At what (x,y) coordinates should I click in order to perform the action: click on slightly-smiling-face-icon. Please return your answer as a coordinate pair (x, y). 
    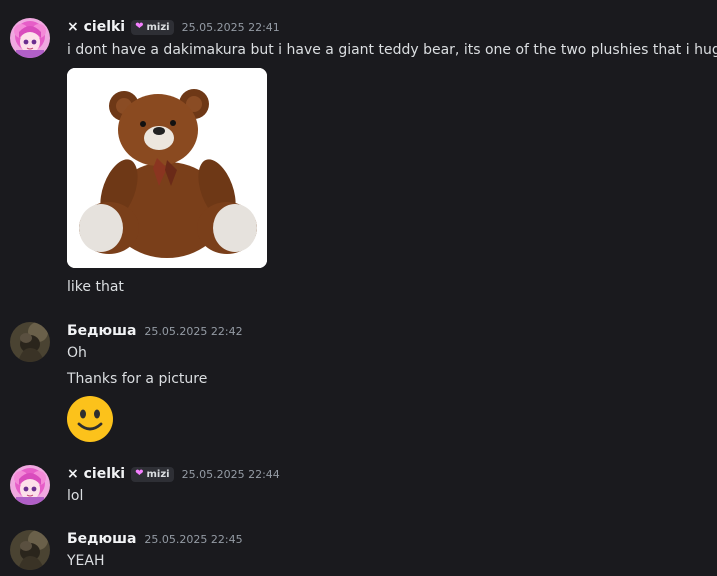
    Looking at the image, I should click on (90, 419).